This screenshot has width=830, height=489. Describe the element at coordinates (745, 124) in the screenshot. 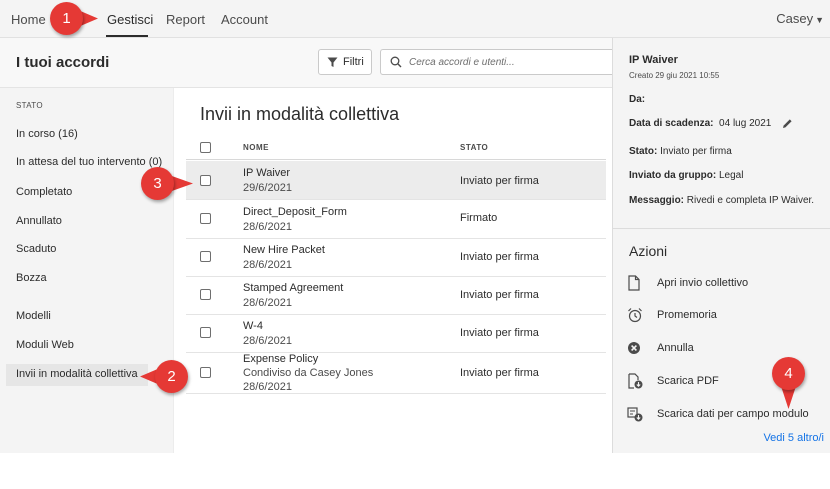

I see `due-value: 04 lug 2021` at that location.